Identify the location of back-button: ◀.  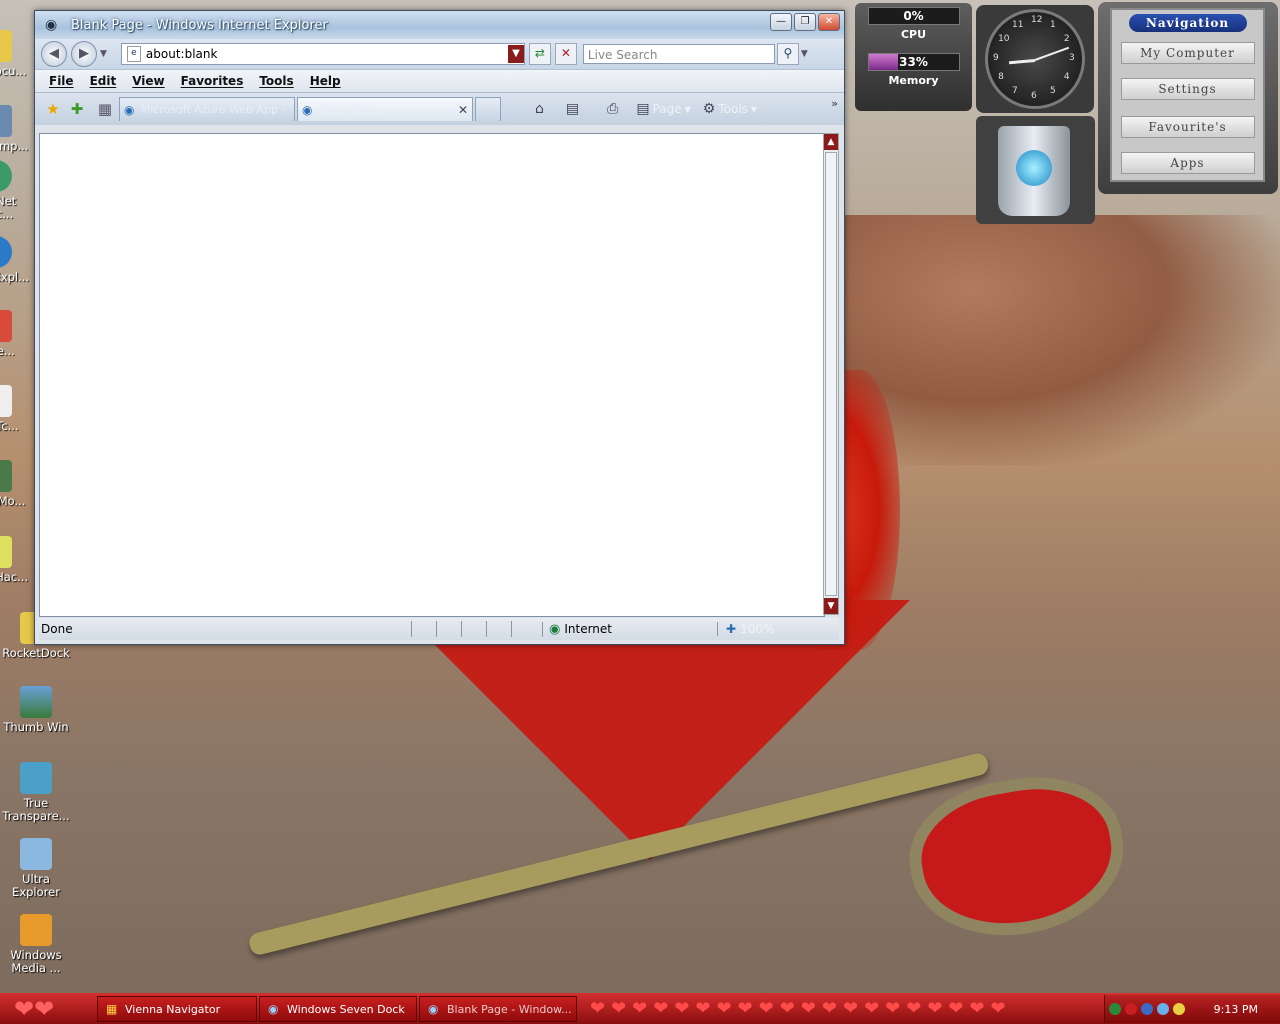
(54, 54).